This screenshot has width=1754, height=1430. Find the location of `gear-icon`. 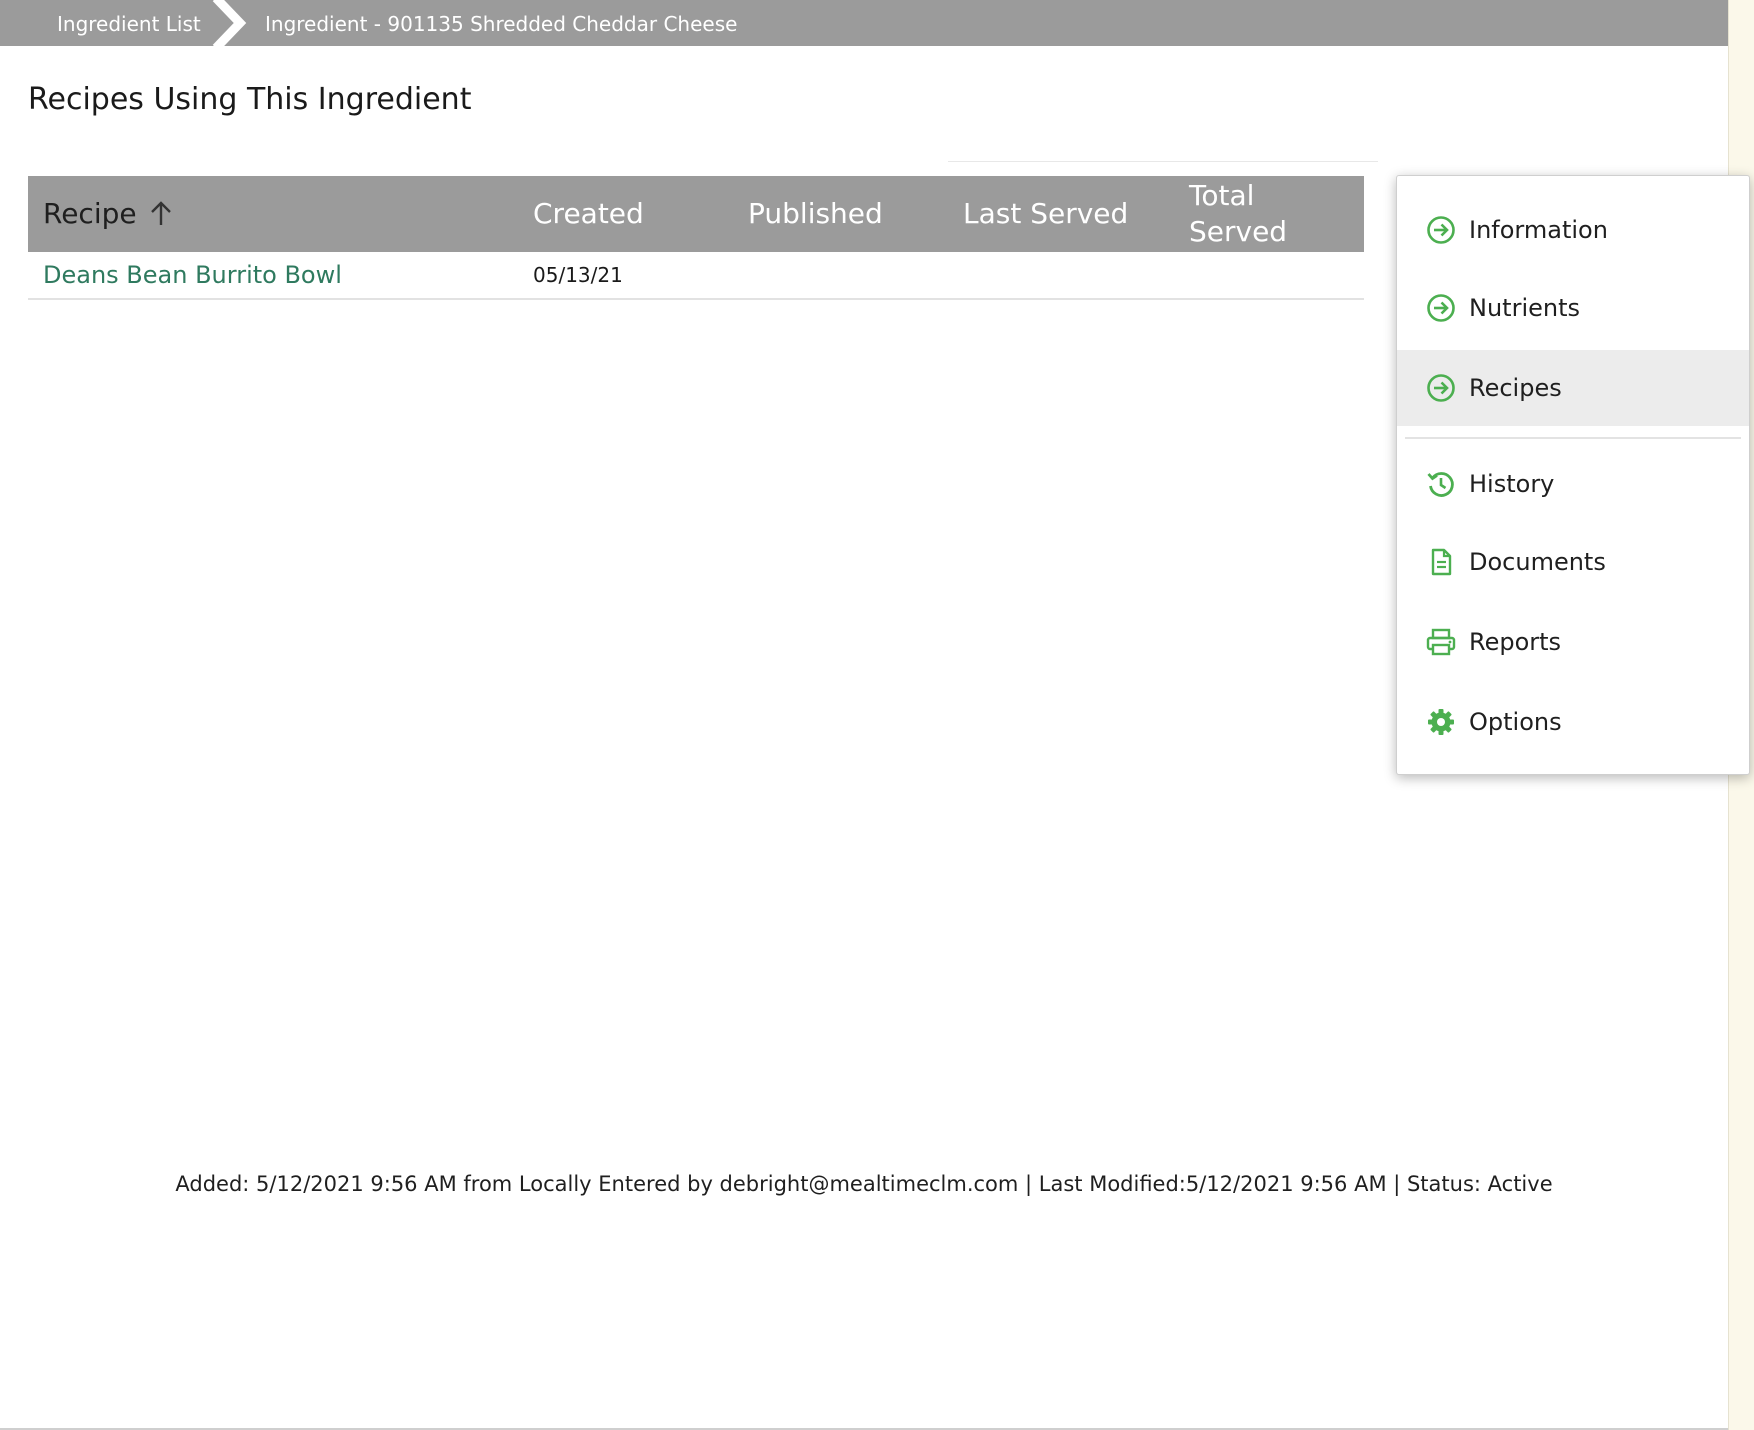

gear-icon is located at coordinates (1441, 722).